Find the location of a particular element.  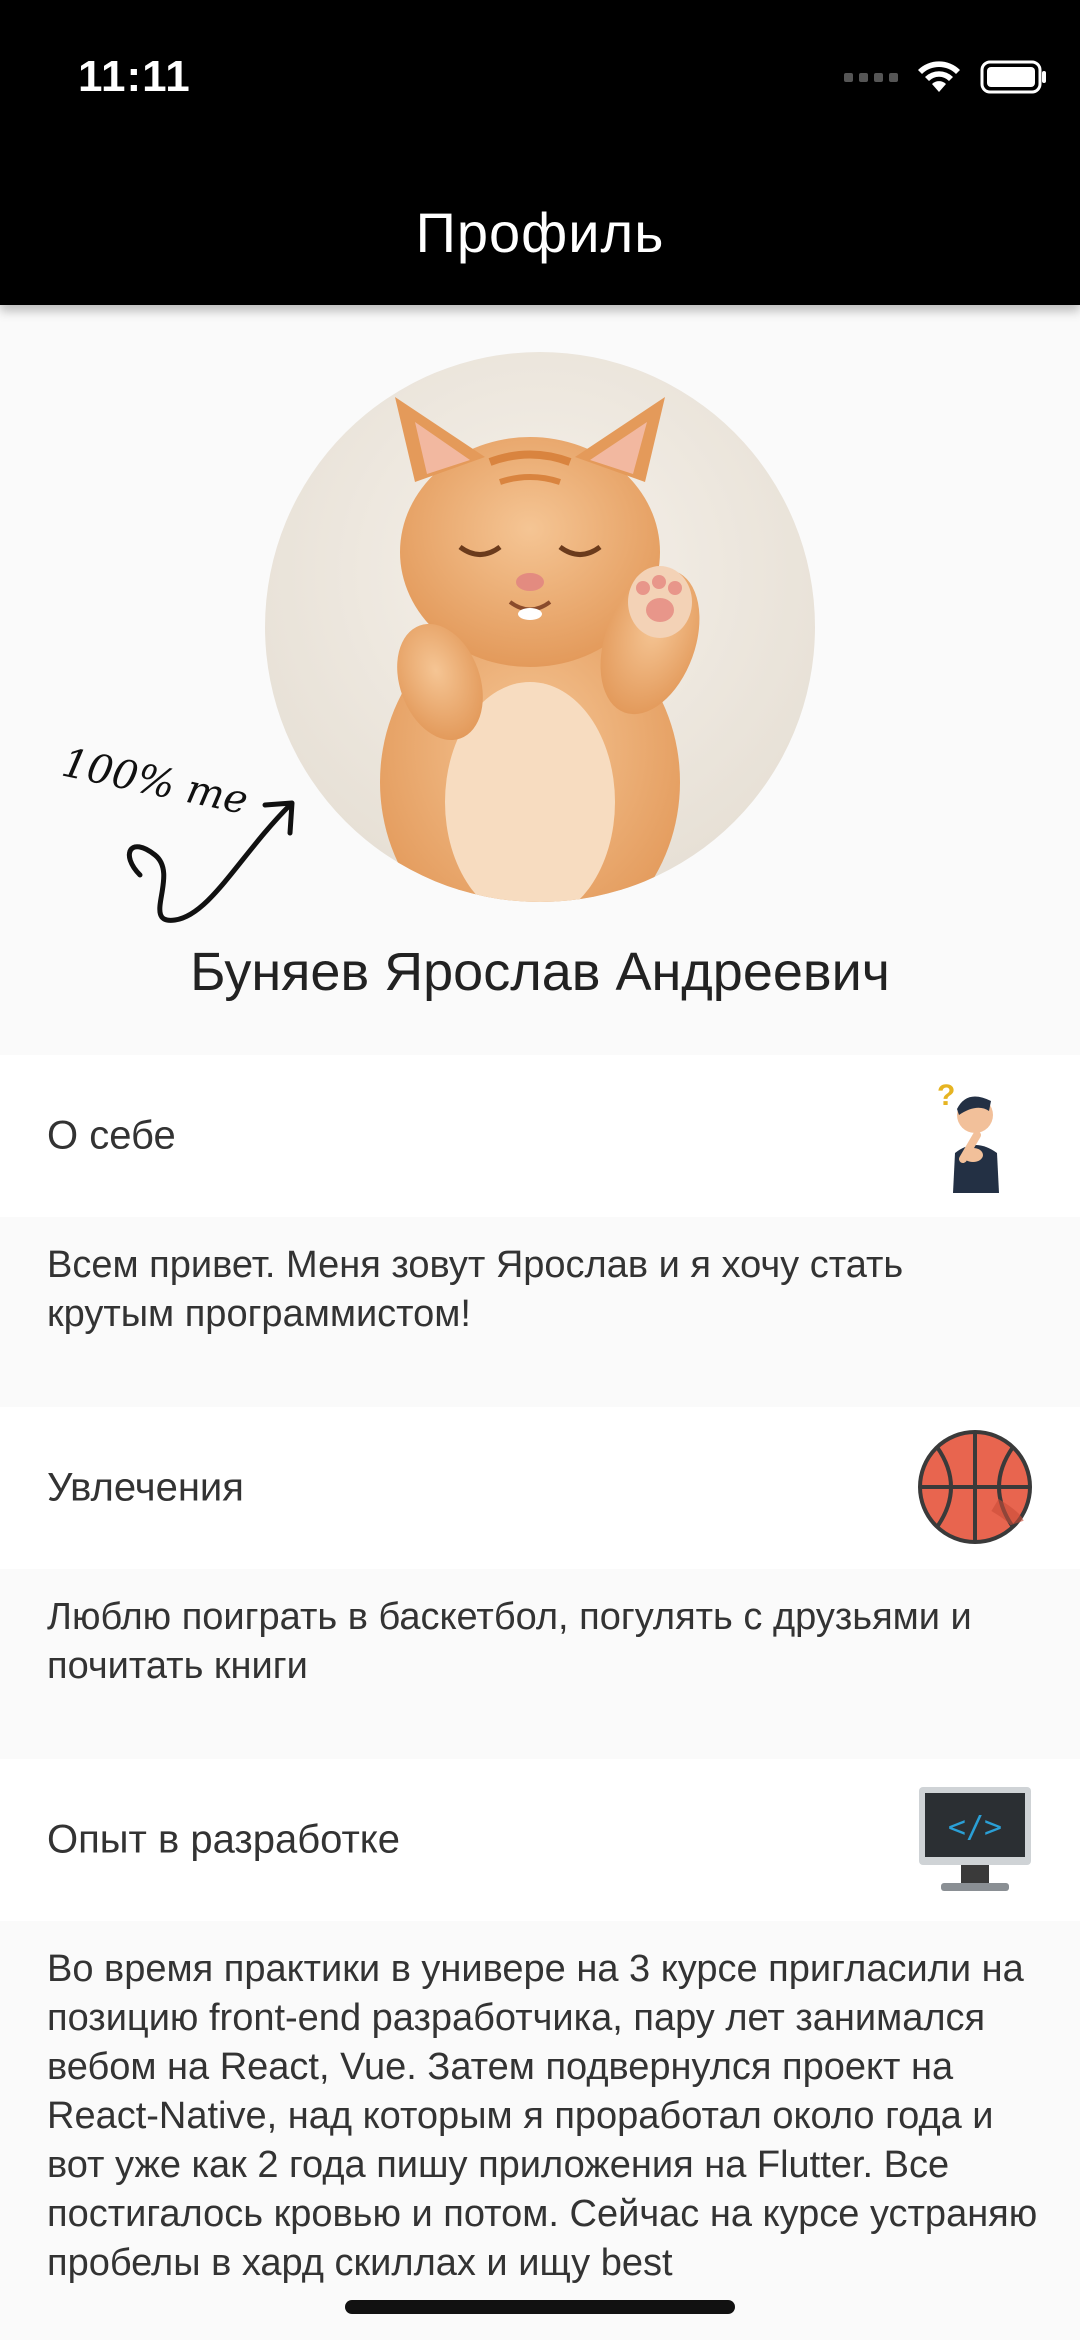

cellular-signal-icon is located at coordinates (871, 77).